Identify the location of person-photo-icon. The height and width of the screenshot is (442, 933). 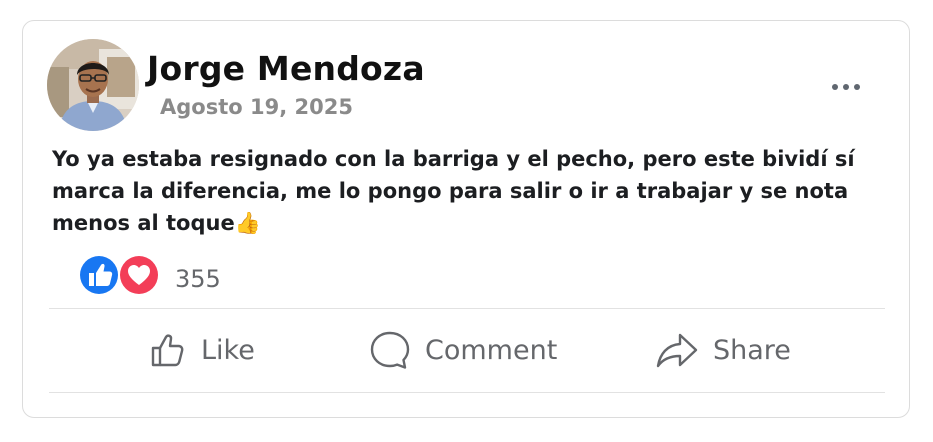
(93, 85).